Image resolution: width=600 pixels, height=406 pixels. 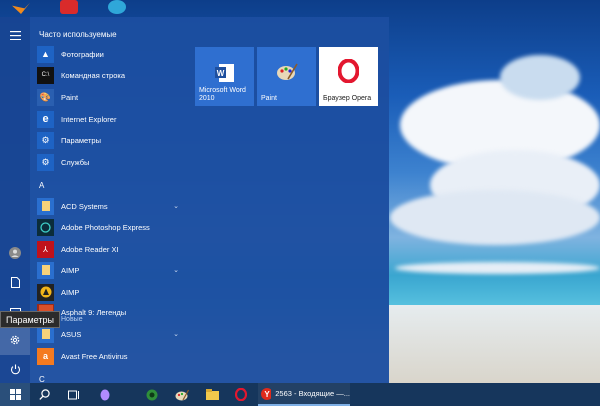 What do you see at coordinates (45, 140) in the screenshot?
I see `gear-icon: ⚙` at bounding box center [45, 140].